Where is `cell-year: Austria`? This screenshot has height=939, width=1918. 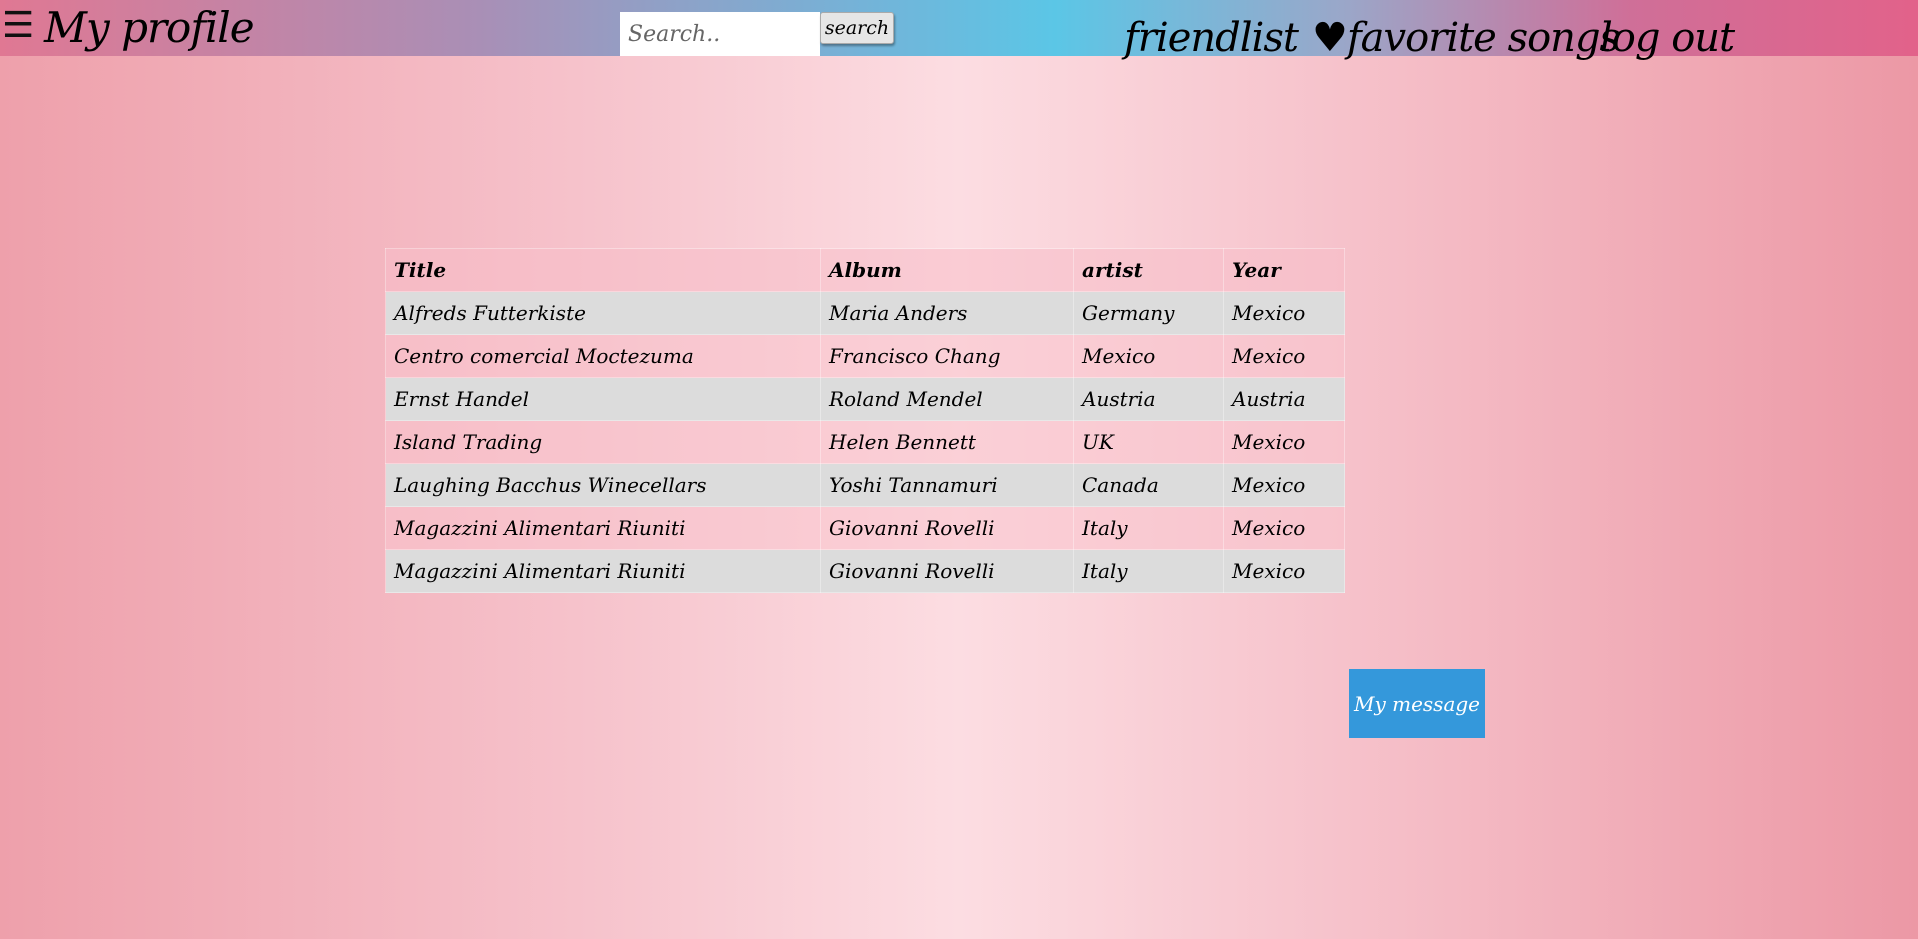 cell-year: Austria is located at coordinates (1284, 399).